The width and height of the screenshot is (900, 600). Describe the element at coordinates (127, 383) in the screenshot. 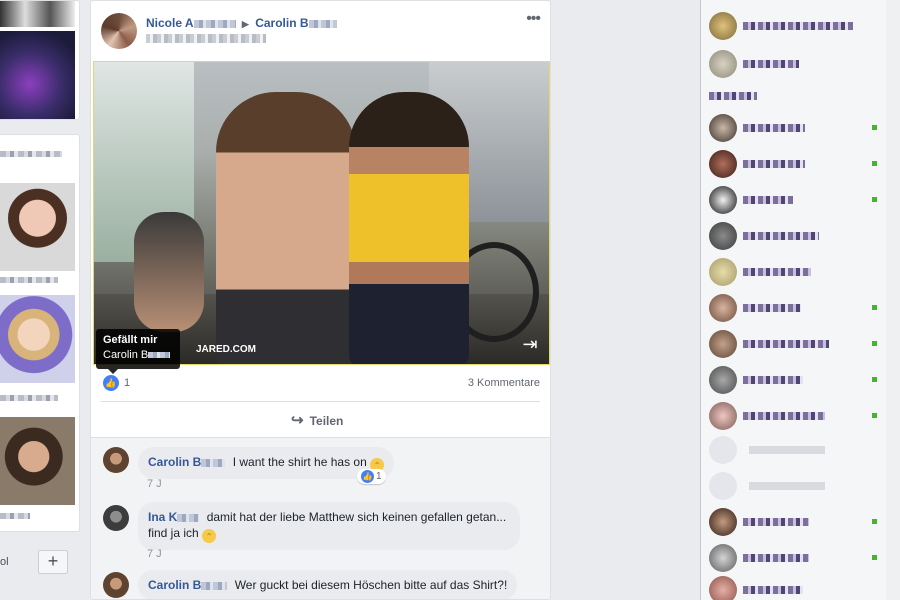

I see `like-count: 1` at that location.